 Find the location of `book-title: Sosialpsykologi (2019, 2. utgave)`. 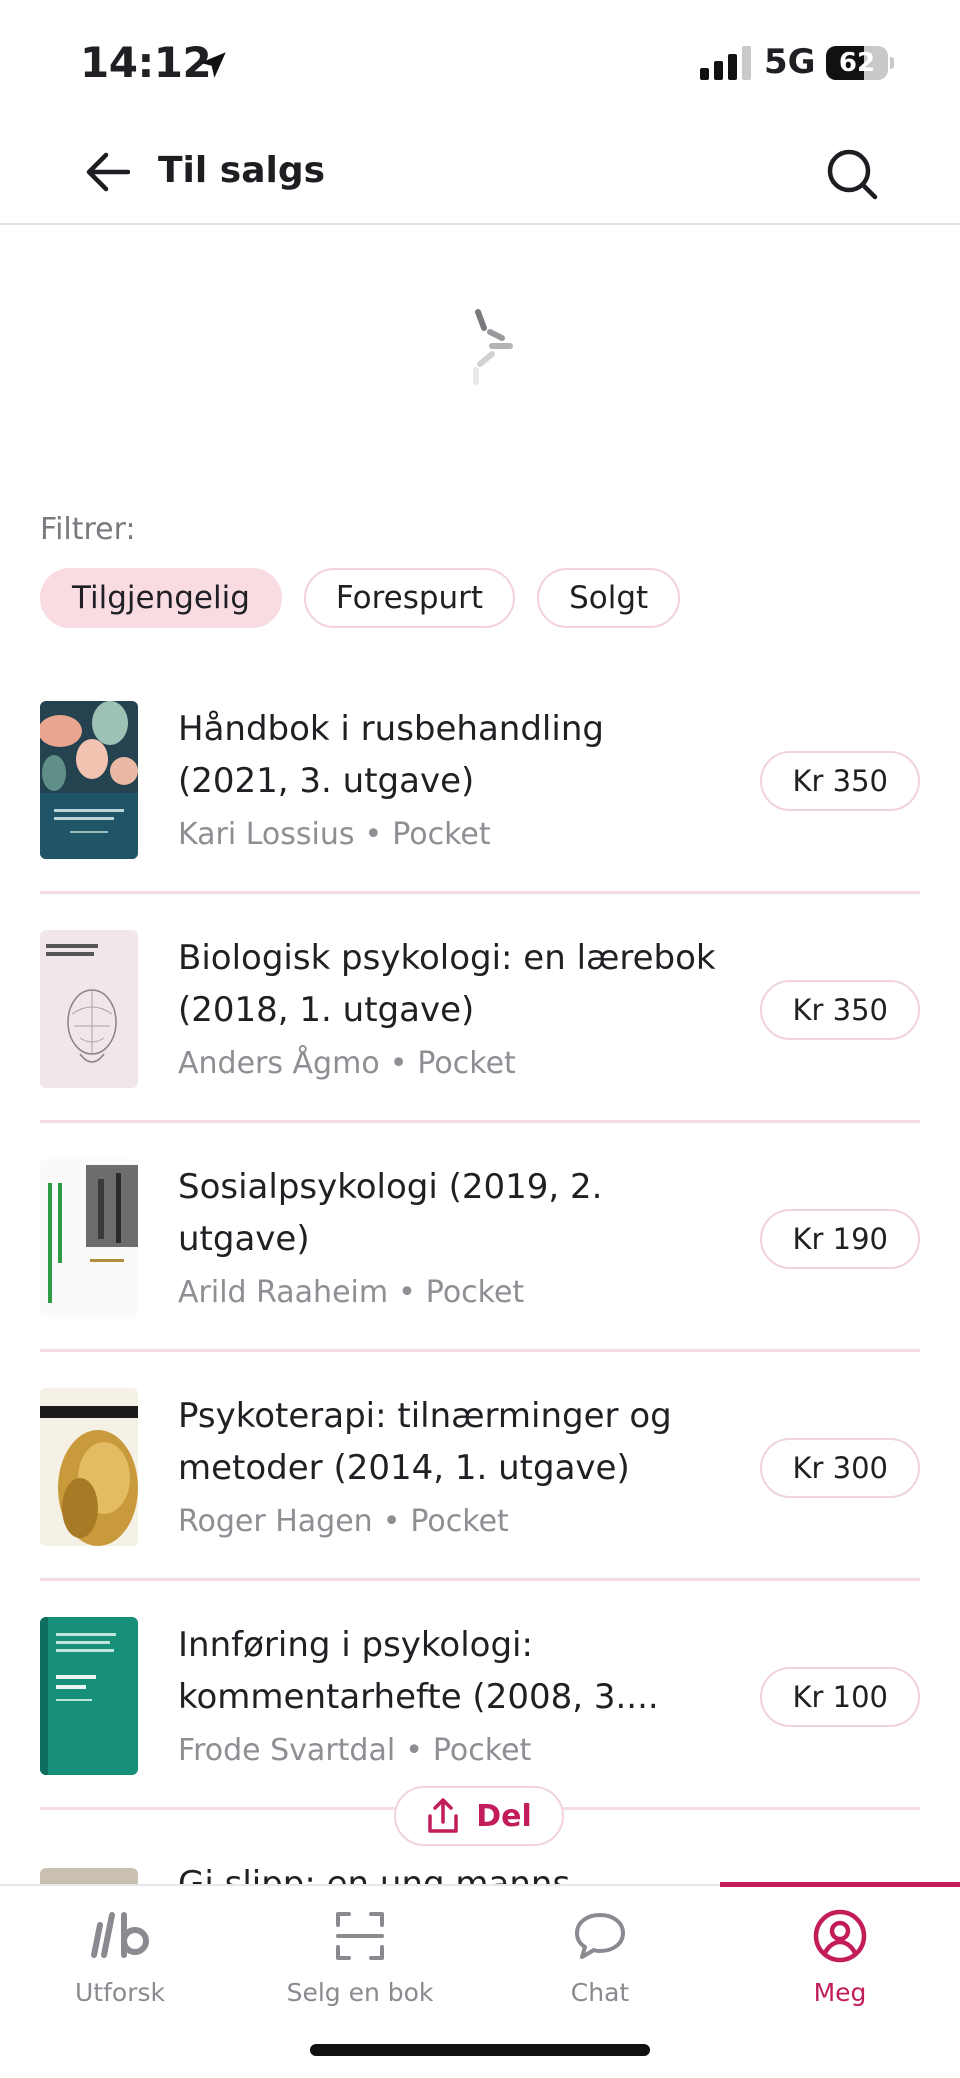

book-title: Sosialpsykologi (2019, 2. utgave) is located at coordinates (390, 1213).